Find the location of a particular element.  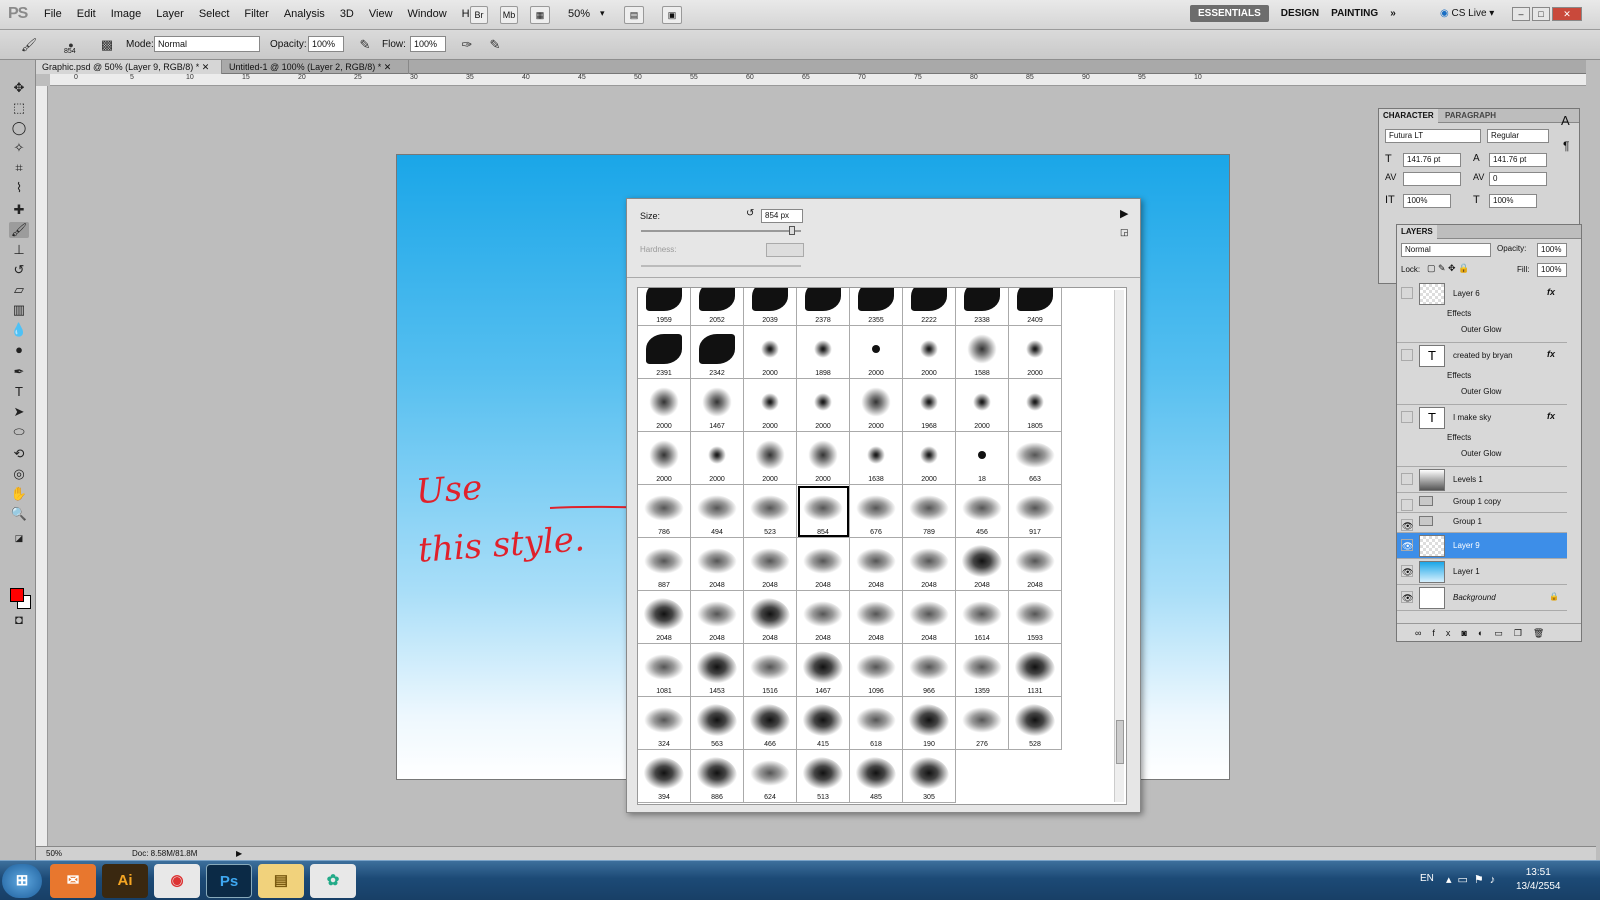

brush-preset-47: 2048 is located at coordinates (1035, 564).